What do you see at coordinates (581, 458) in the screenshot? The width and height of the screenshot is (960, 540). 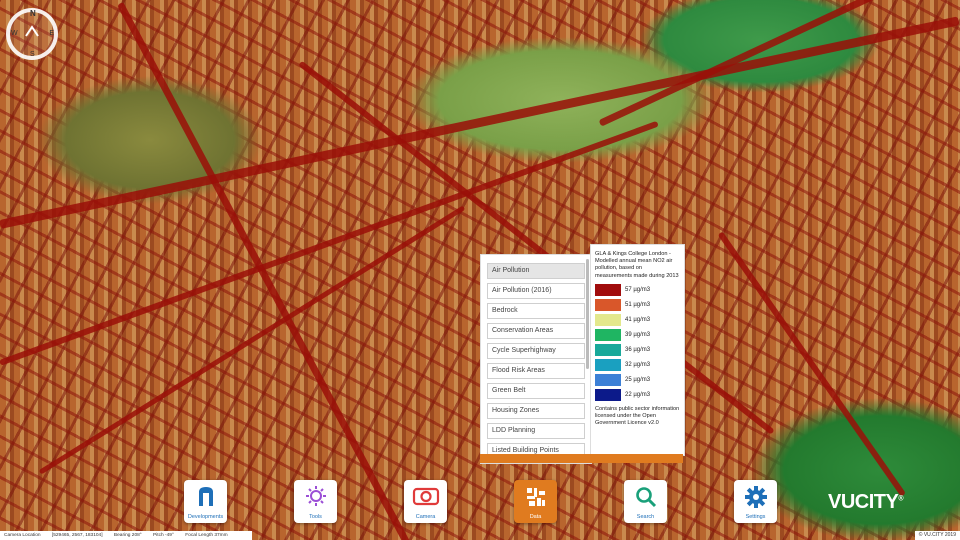 I see `panel-footer-bar` at bounding box center [581, 458].